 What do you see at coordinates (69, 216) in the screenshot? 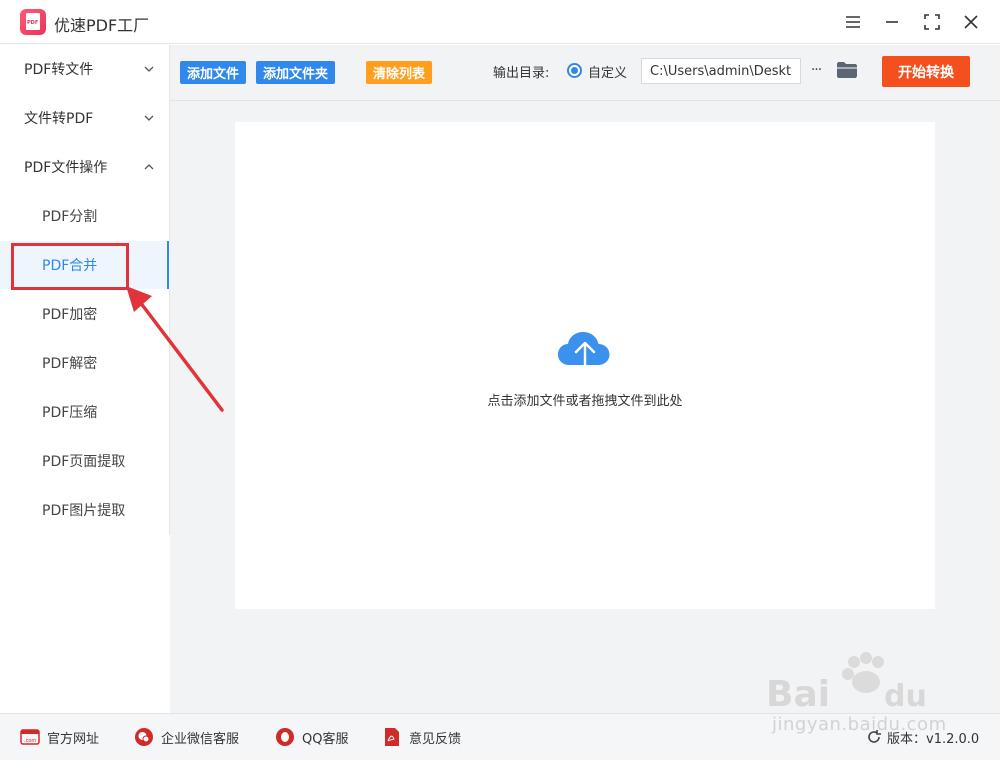
I see `sidebar-item-pdf-split: PDF分割` at bounding box center [69, 216].